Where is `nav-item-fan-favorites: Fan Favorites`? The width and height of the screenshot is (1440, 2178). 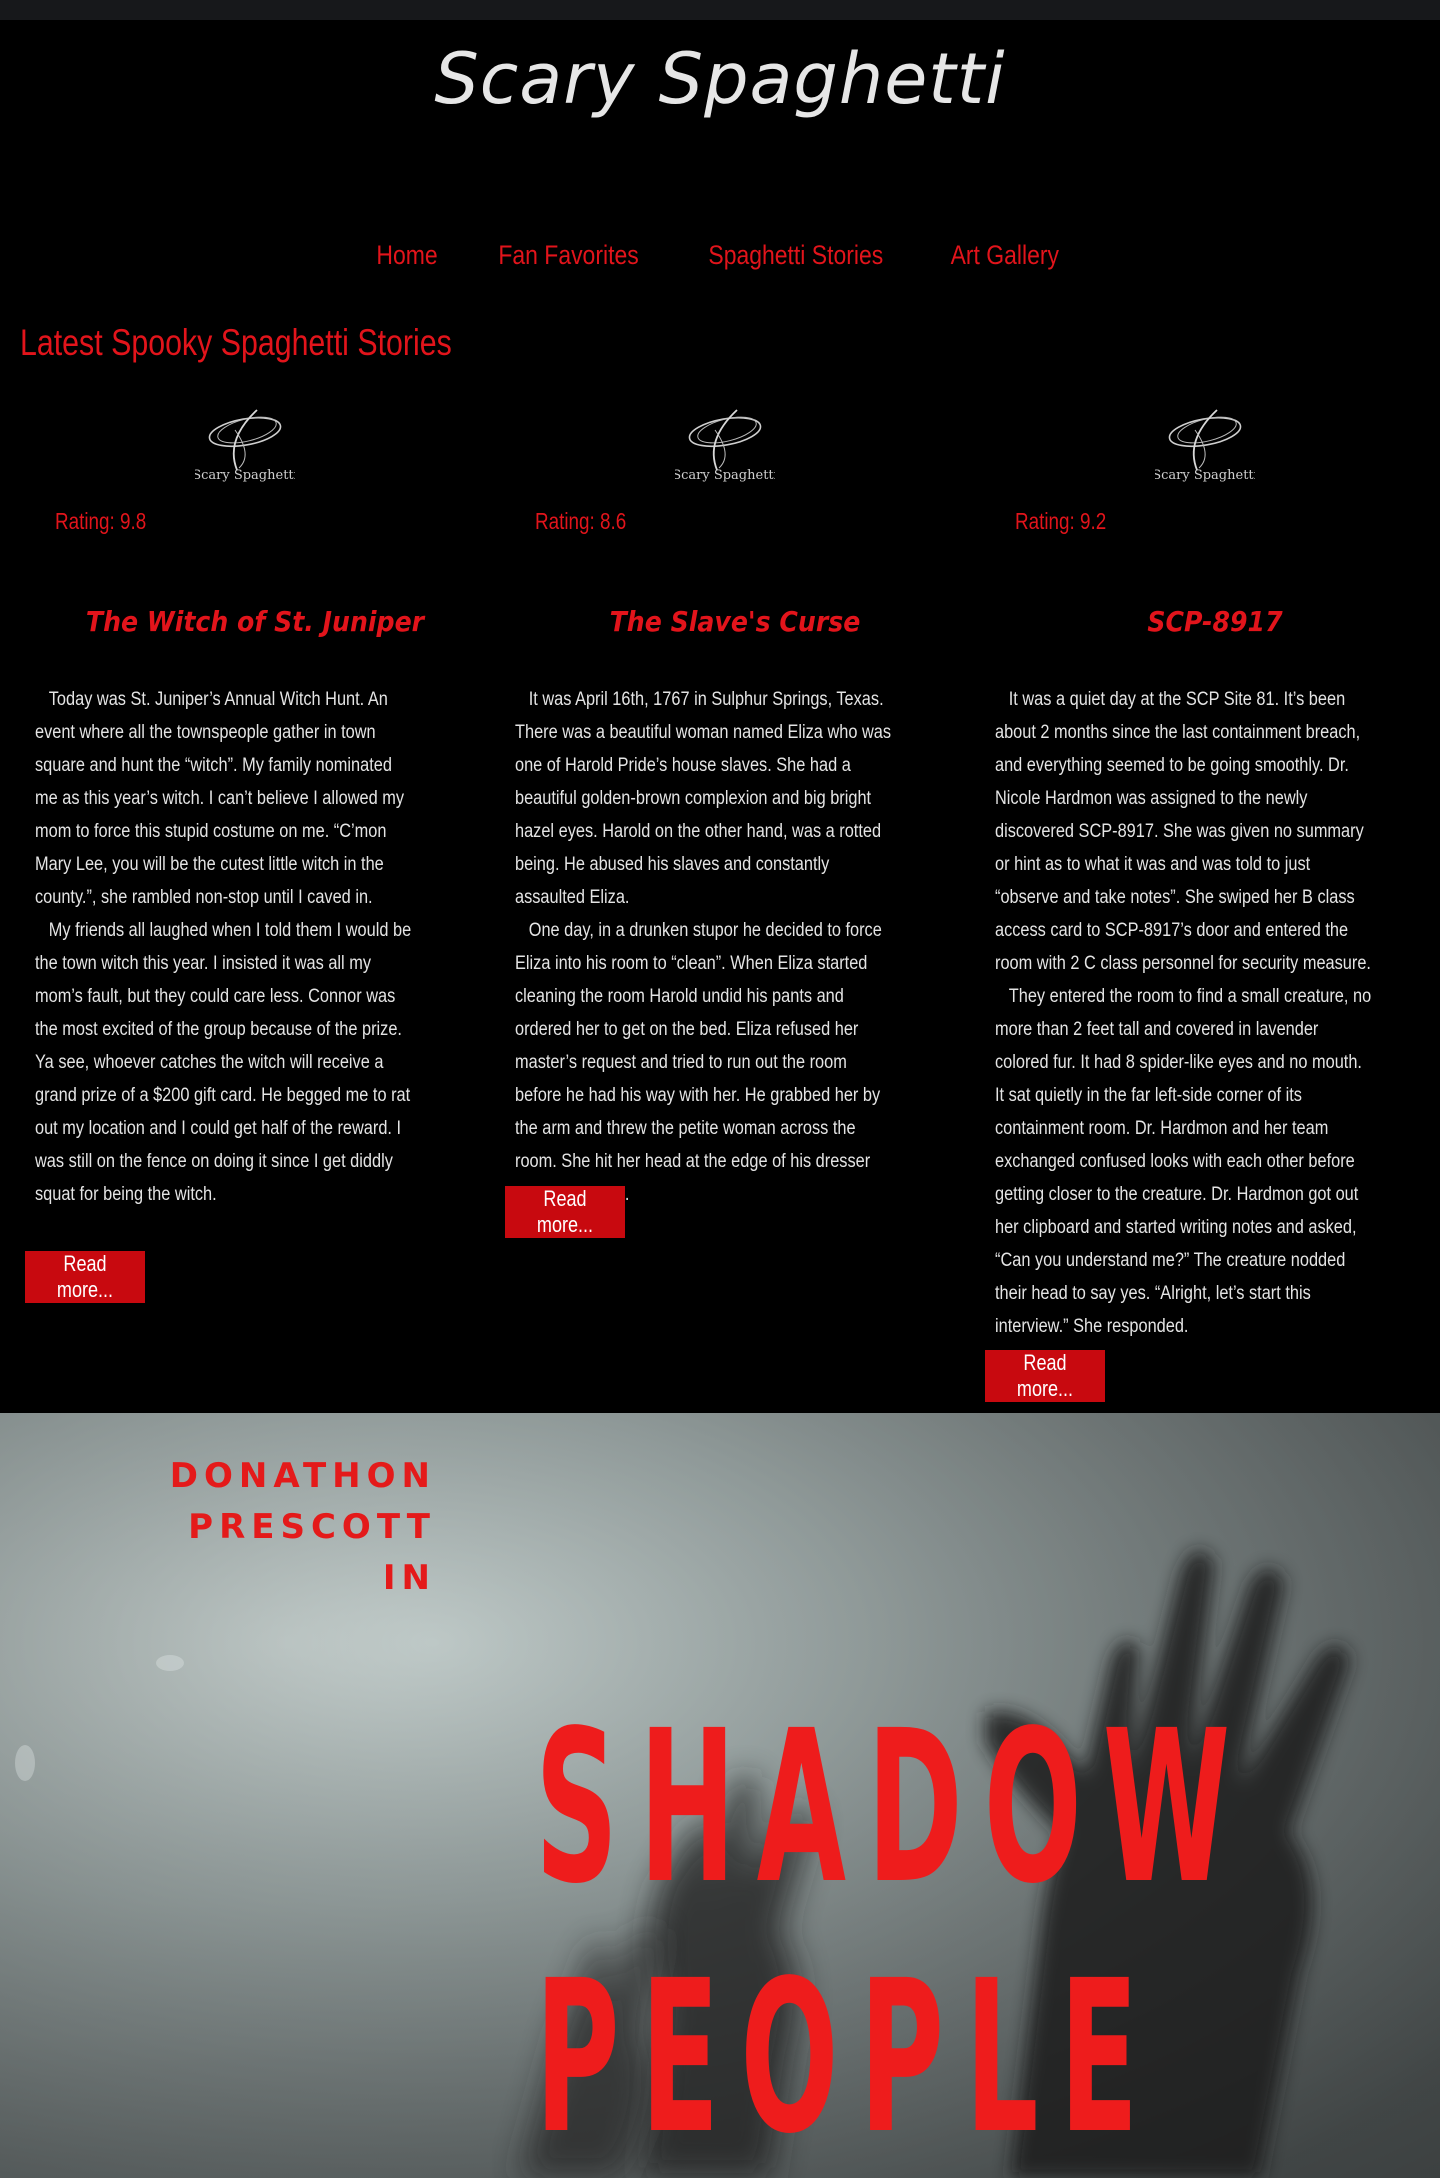
nav-item-fan-favorites: Fan Favorites is located at coordinates (568, 255).